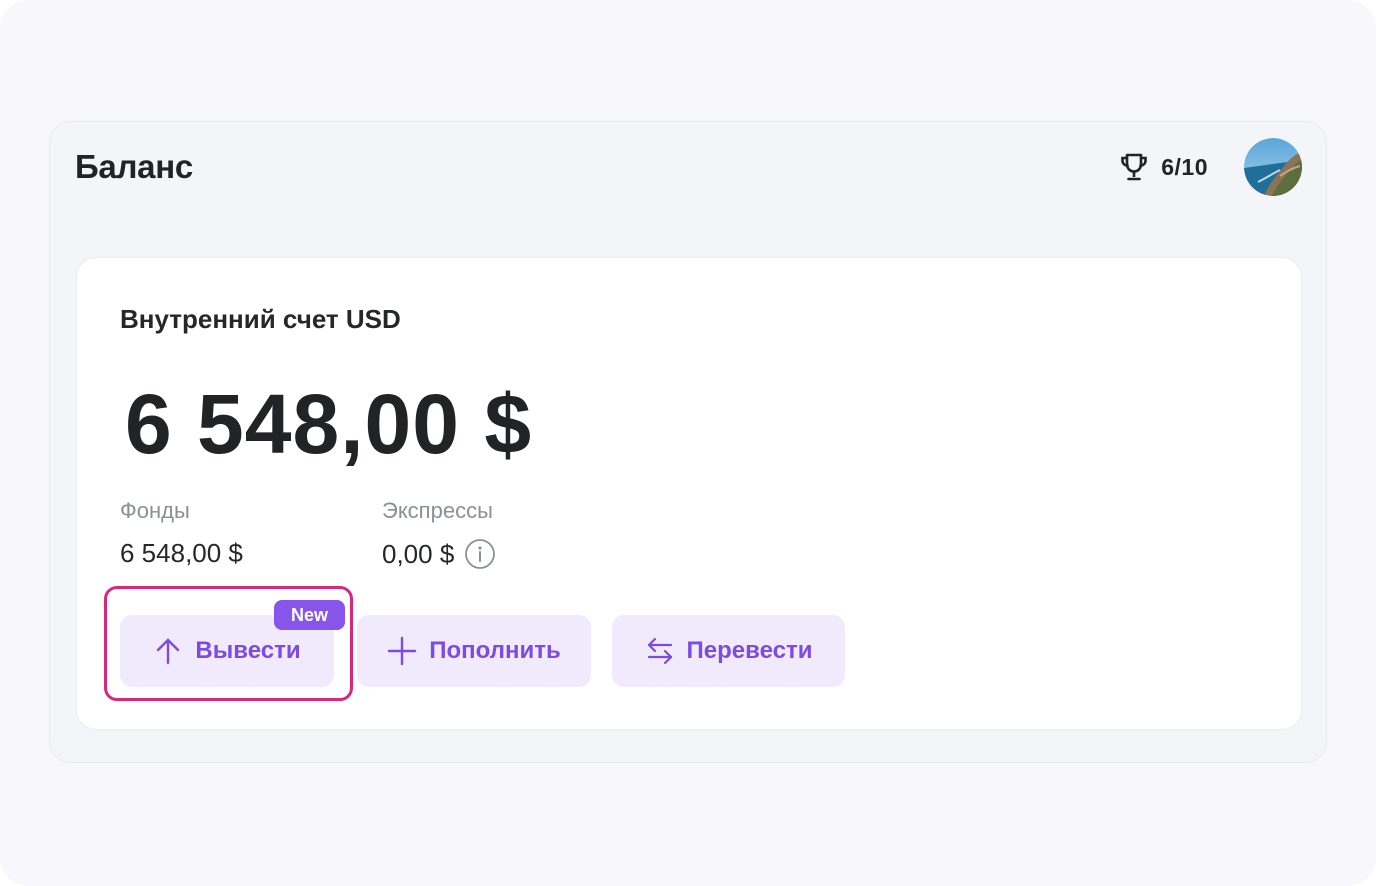 The image size is (1376, 886). Describe the element at coordinates (418, 553) in the screenshot. I see `expresses-value: 0,00 $` at that location.